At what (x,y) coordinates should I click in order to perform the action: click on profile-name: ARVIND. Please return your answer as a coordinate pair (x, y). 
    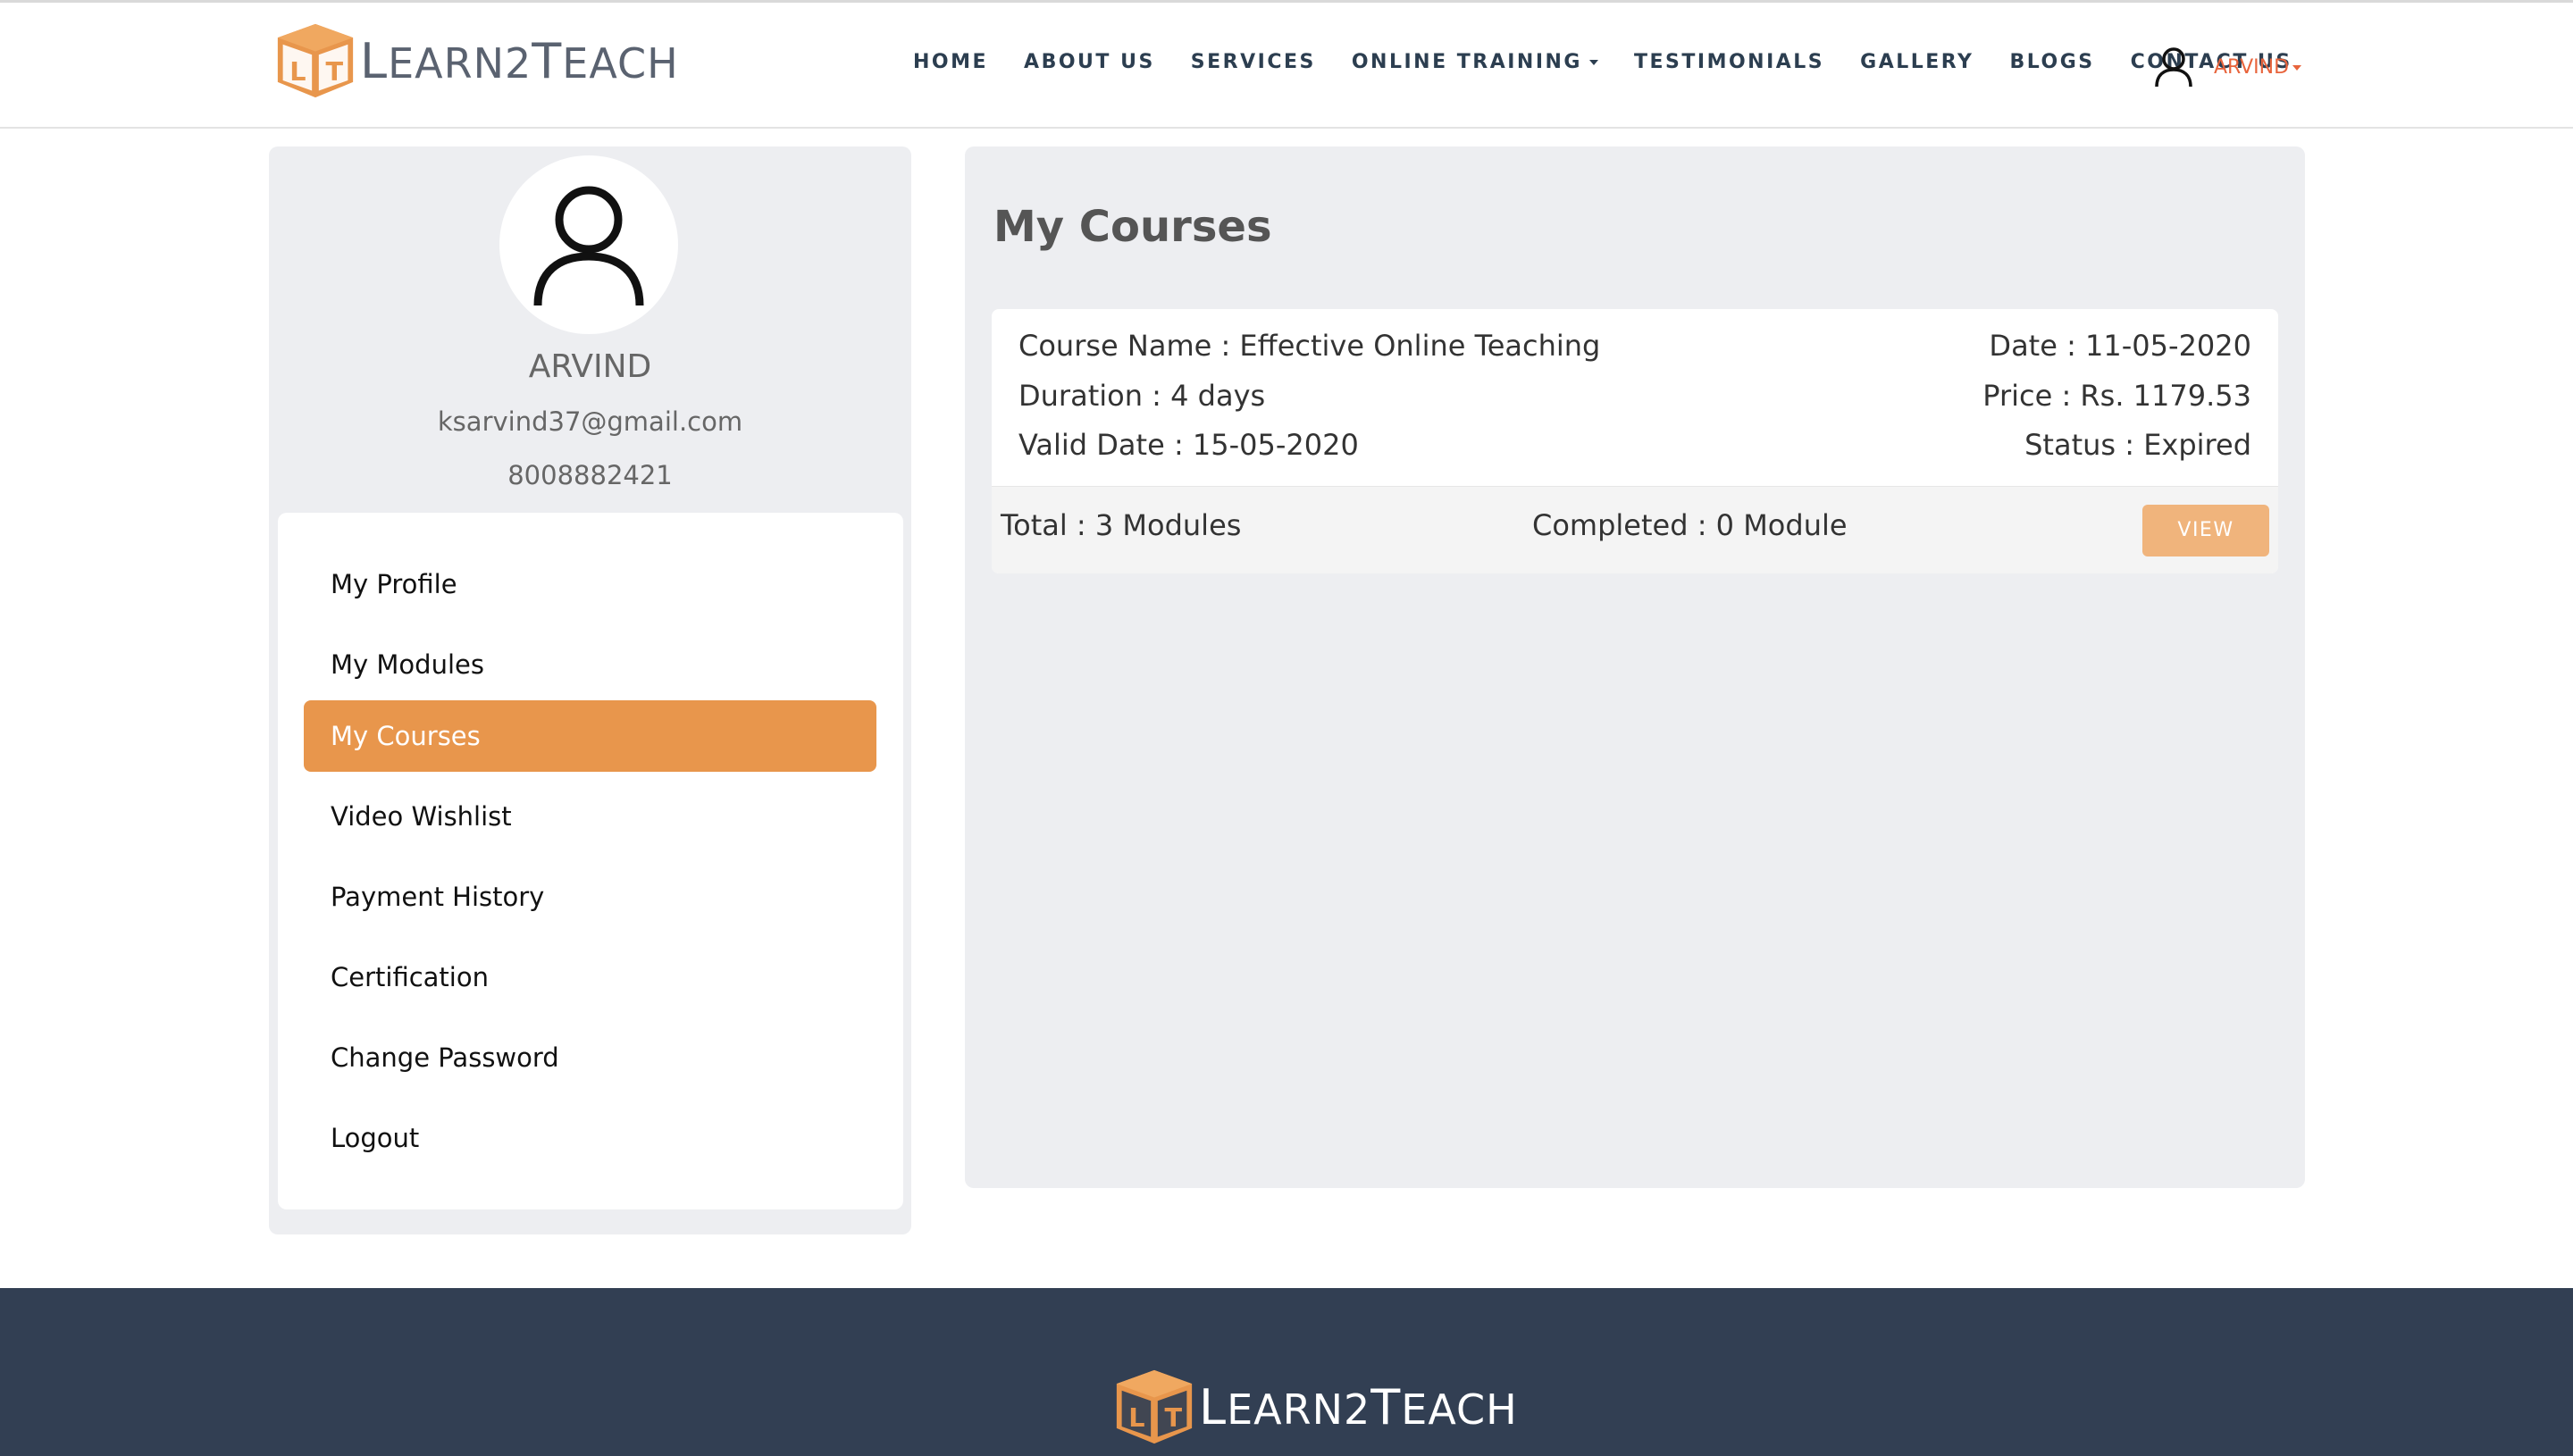
    Looking at the image, I should click on (590, 366).